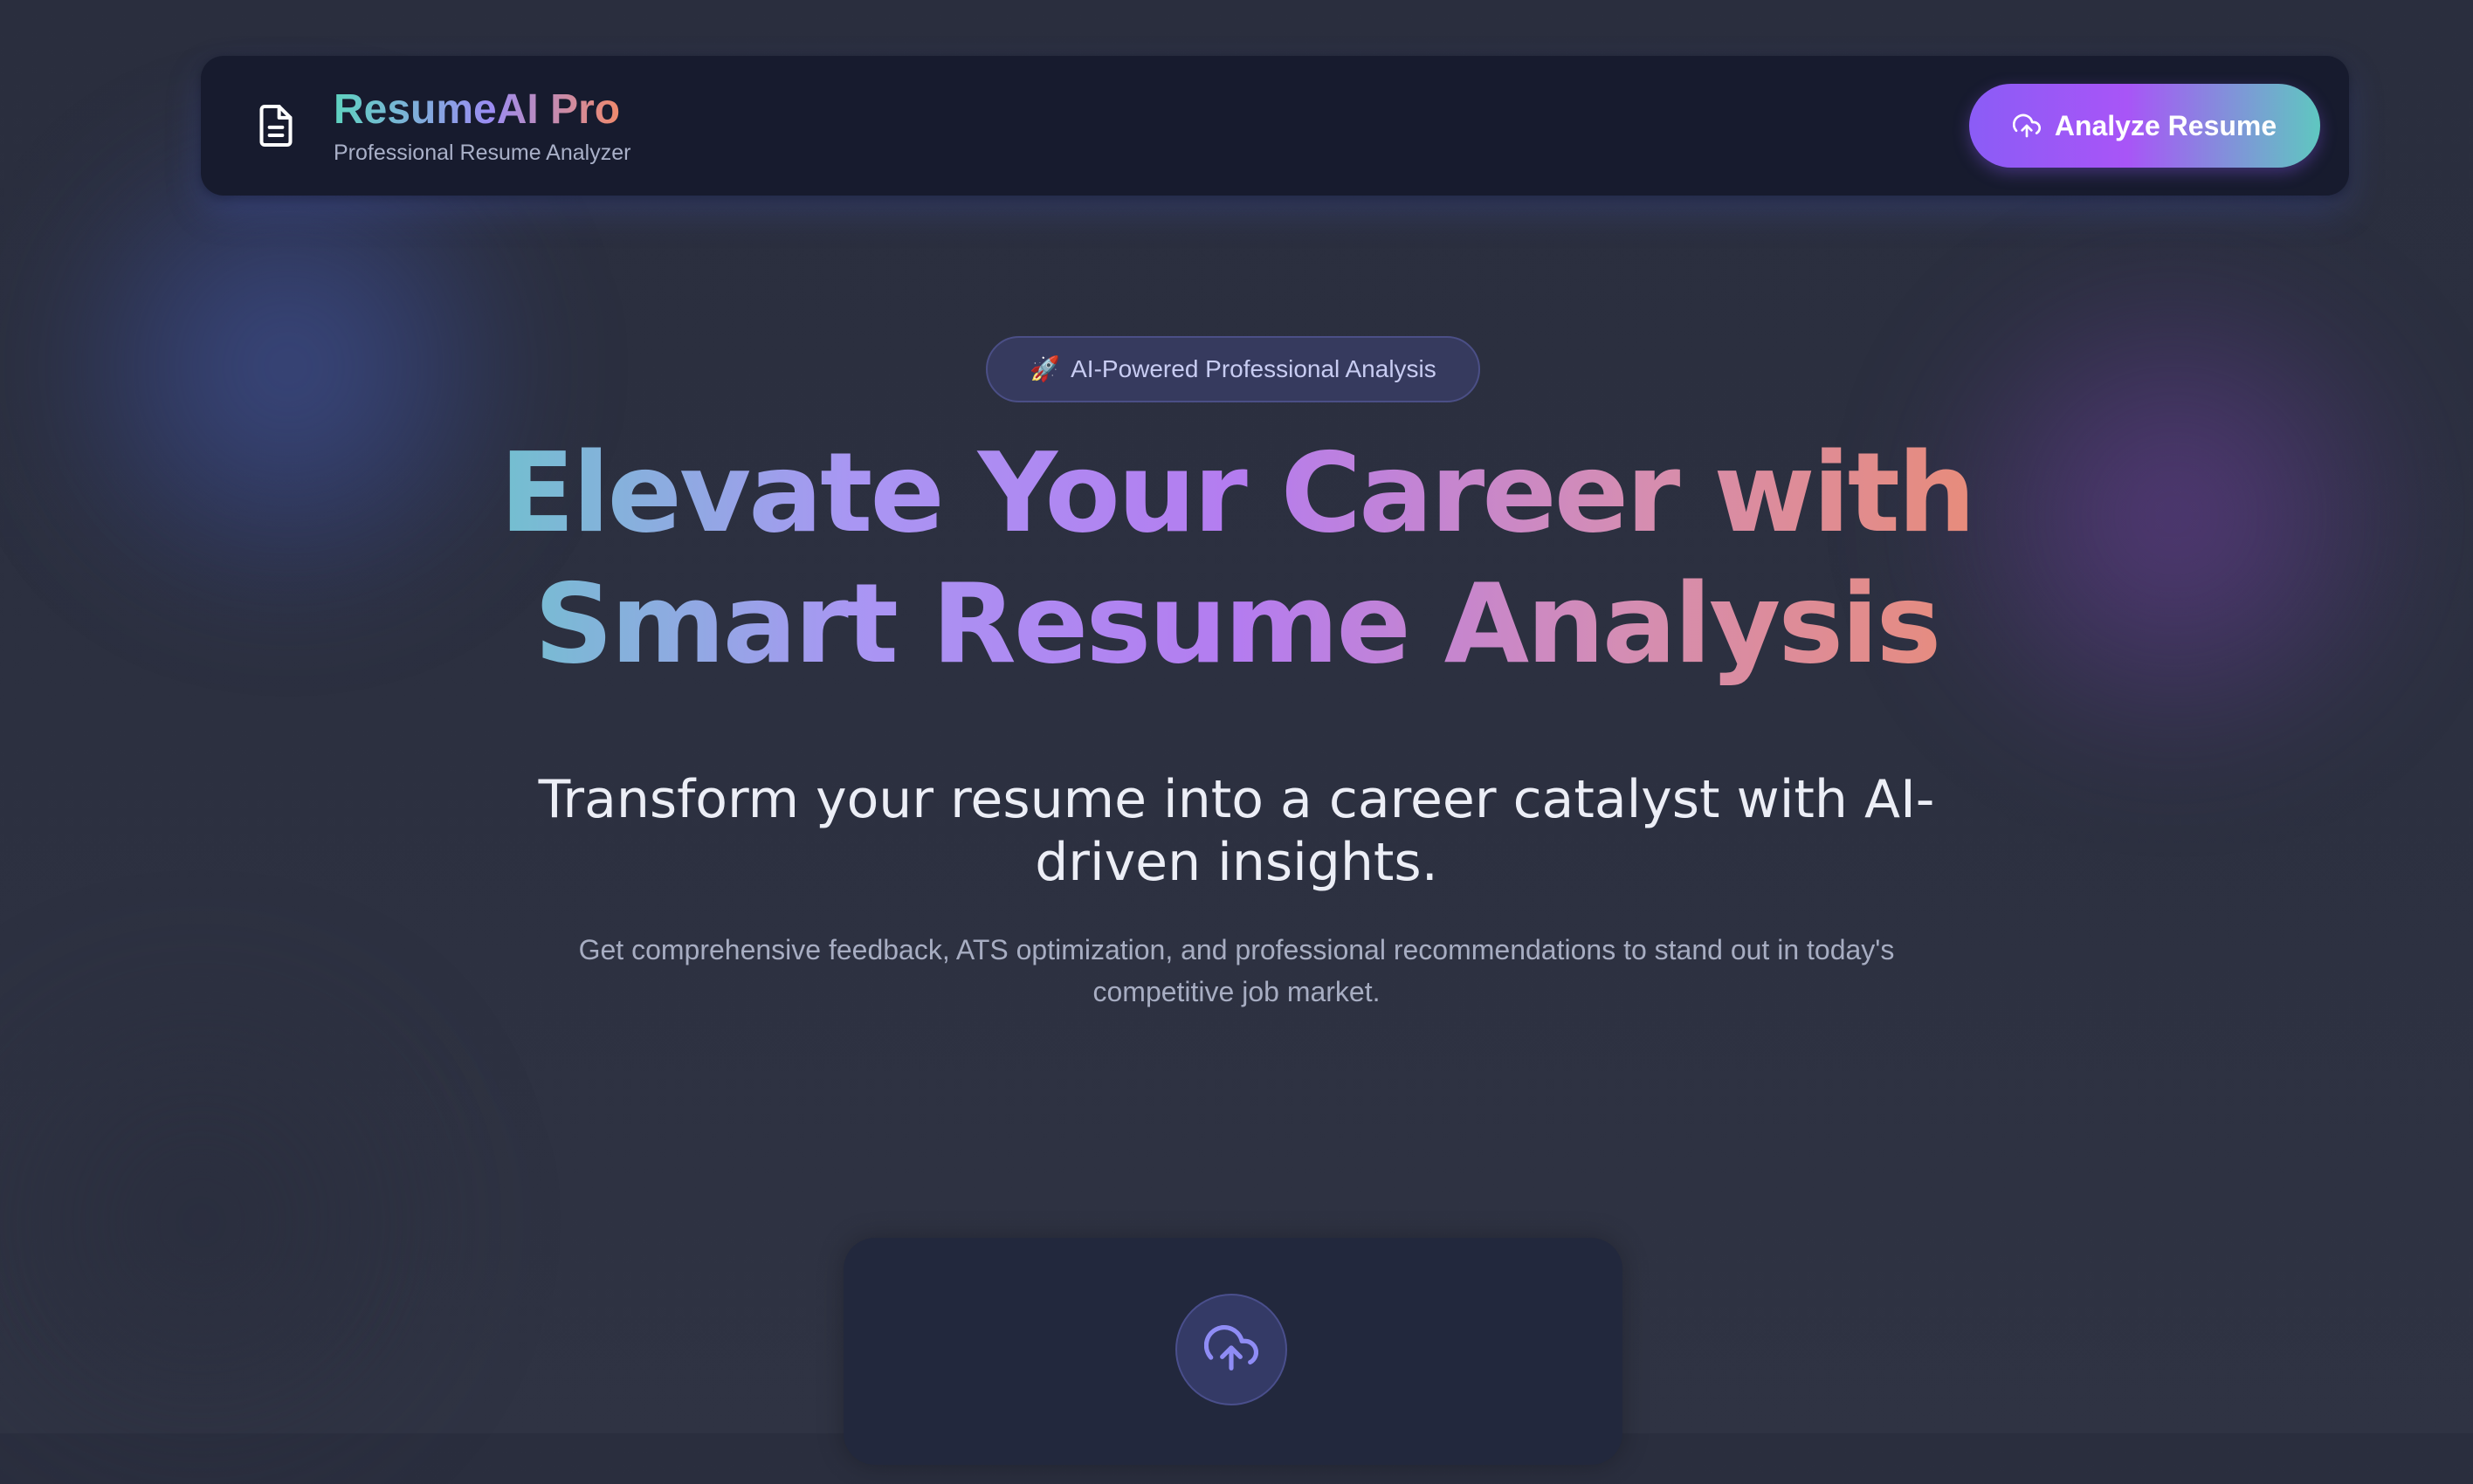 The height and width of the screenshot is (1484, 2473). What do you see at coordinates (1236, 625) in the screenshot?
I see `hero-title-line-2: Smart Resume Analysis` at bounding box center [1236, 625].